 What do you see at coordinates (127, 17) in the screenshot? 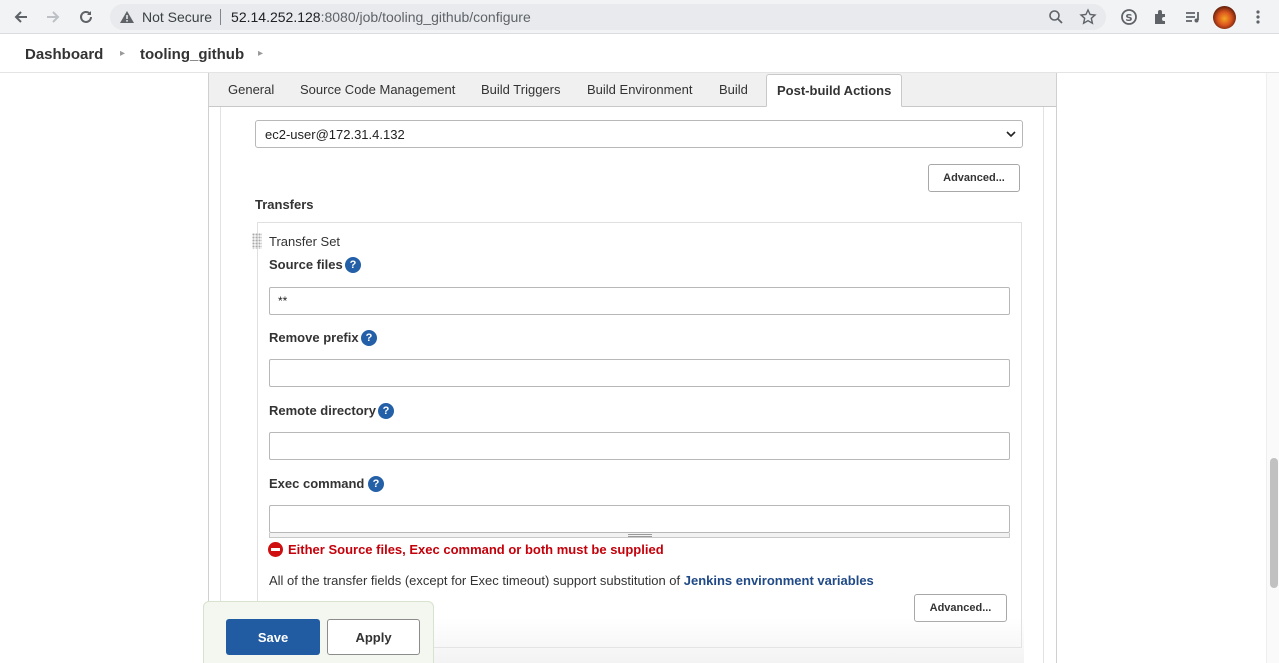
I see `warning-icon` at bounding box center [127, 17].